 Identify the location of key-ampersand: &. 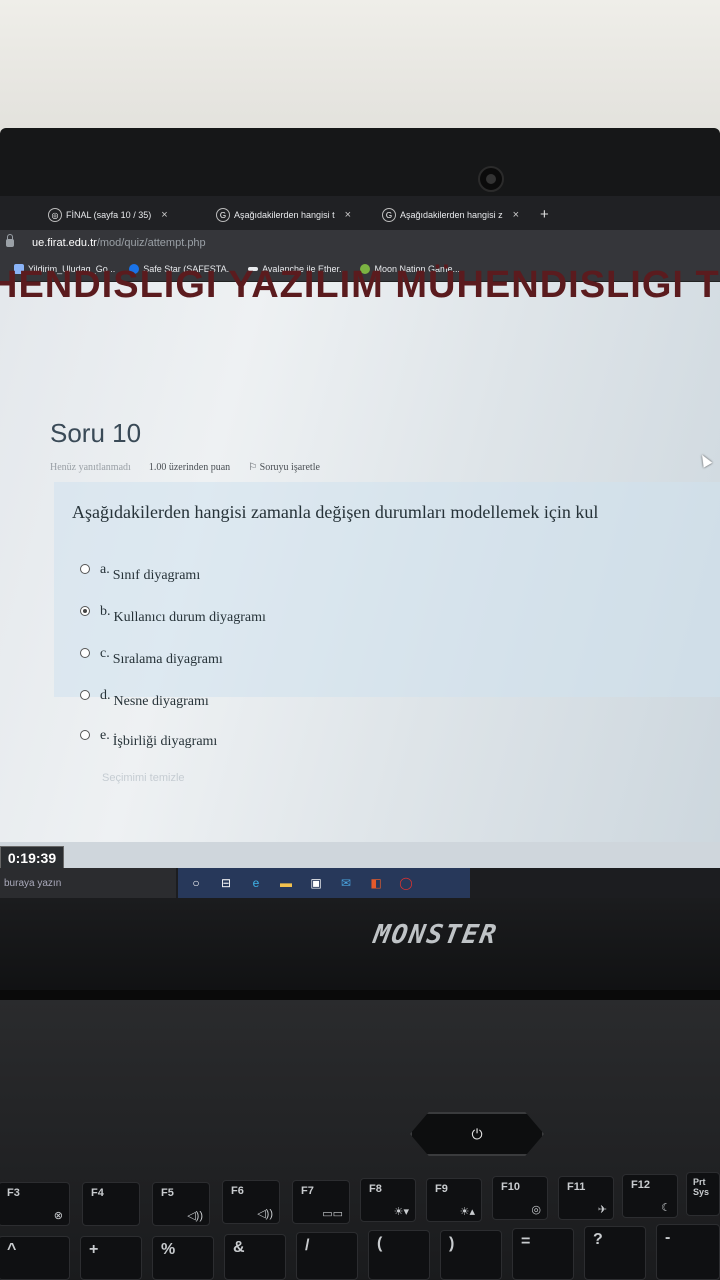
(255, 1257).